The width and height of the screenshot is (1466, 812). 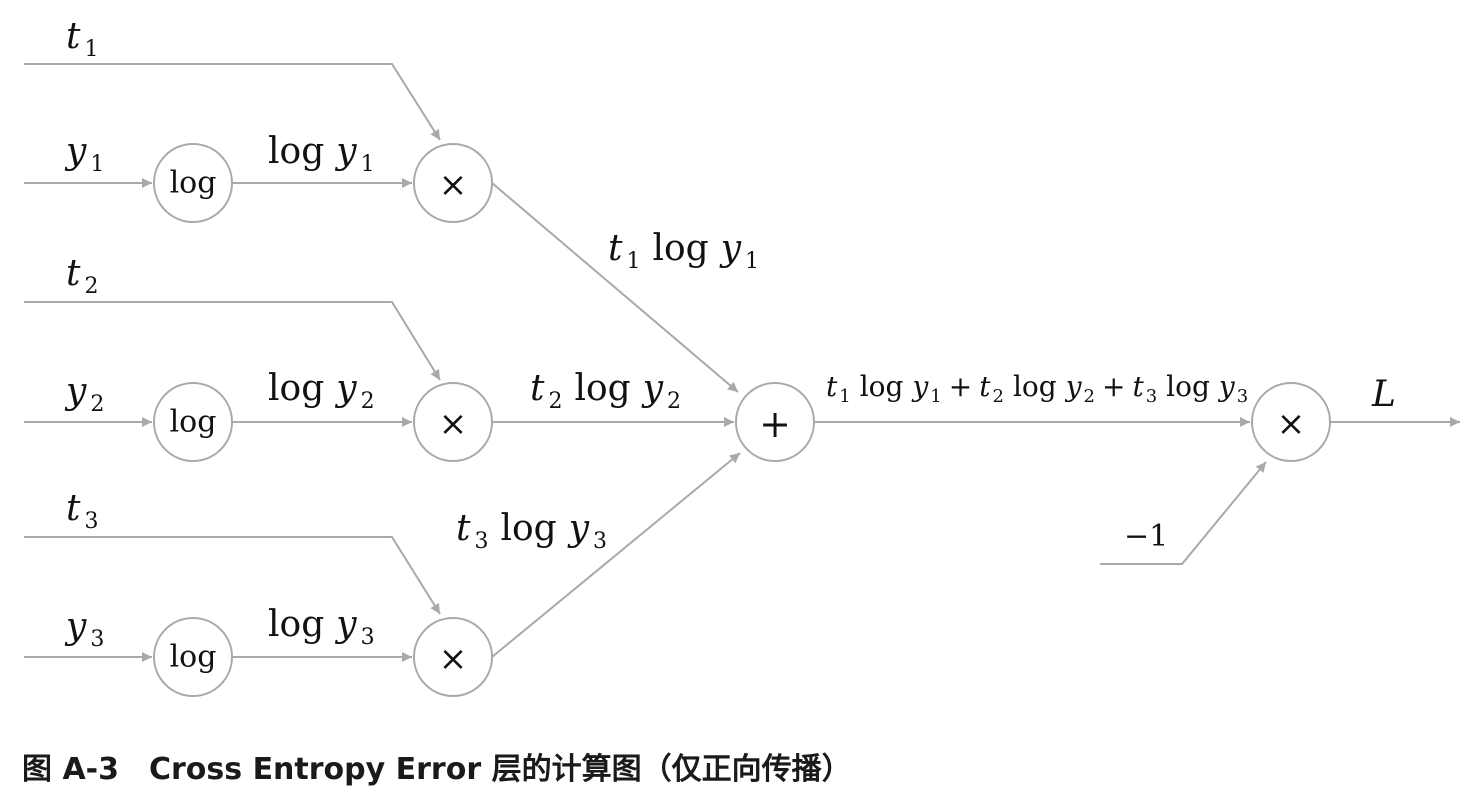 I want to click on log-node-3-label: log, so click(x=193, y=657).